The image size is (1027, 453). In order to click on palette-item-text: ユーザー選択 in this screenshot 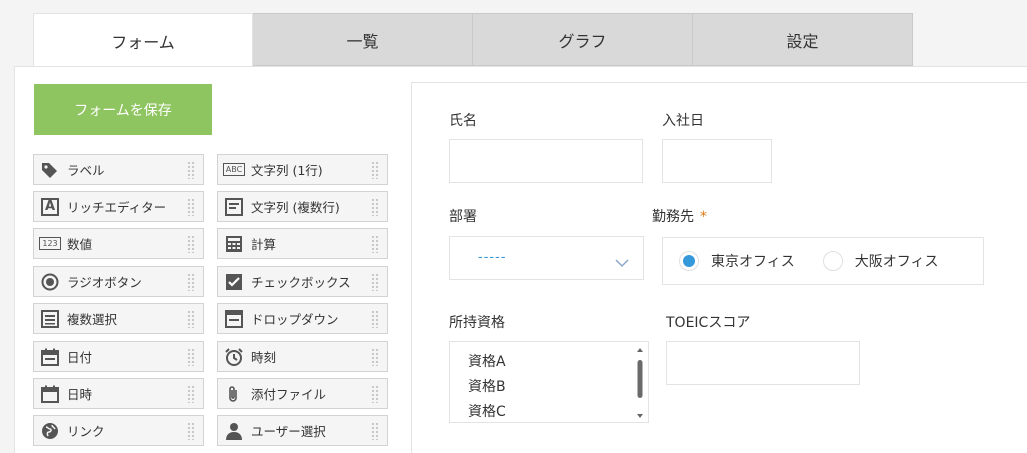, I will do `click(288, 431)`.